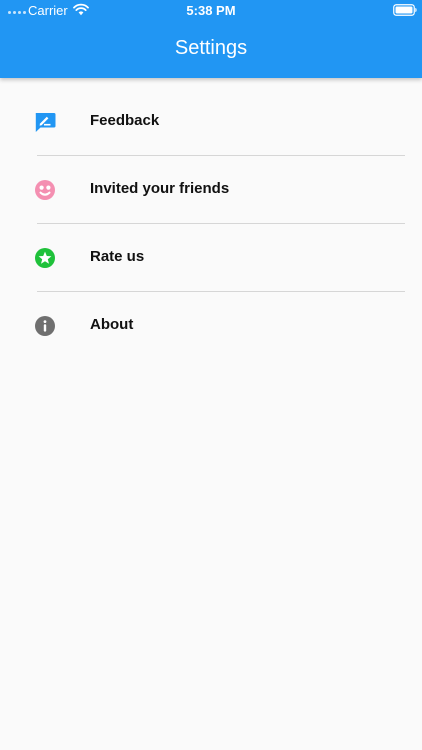 The height and width of the screenshot is (750, 422). What do you see at coordinates (405, 10) in the screenshot?
I see `battery-icon` at bounding box center [405, 10].